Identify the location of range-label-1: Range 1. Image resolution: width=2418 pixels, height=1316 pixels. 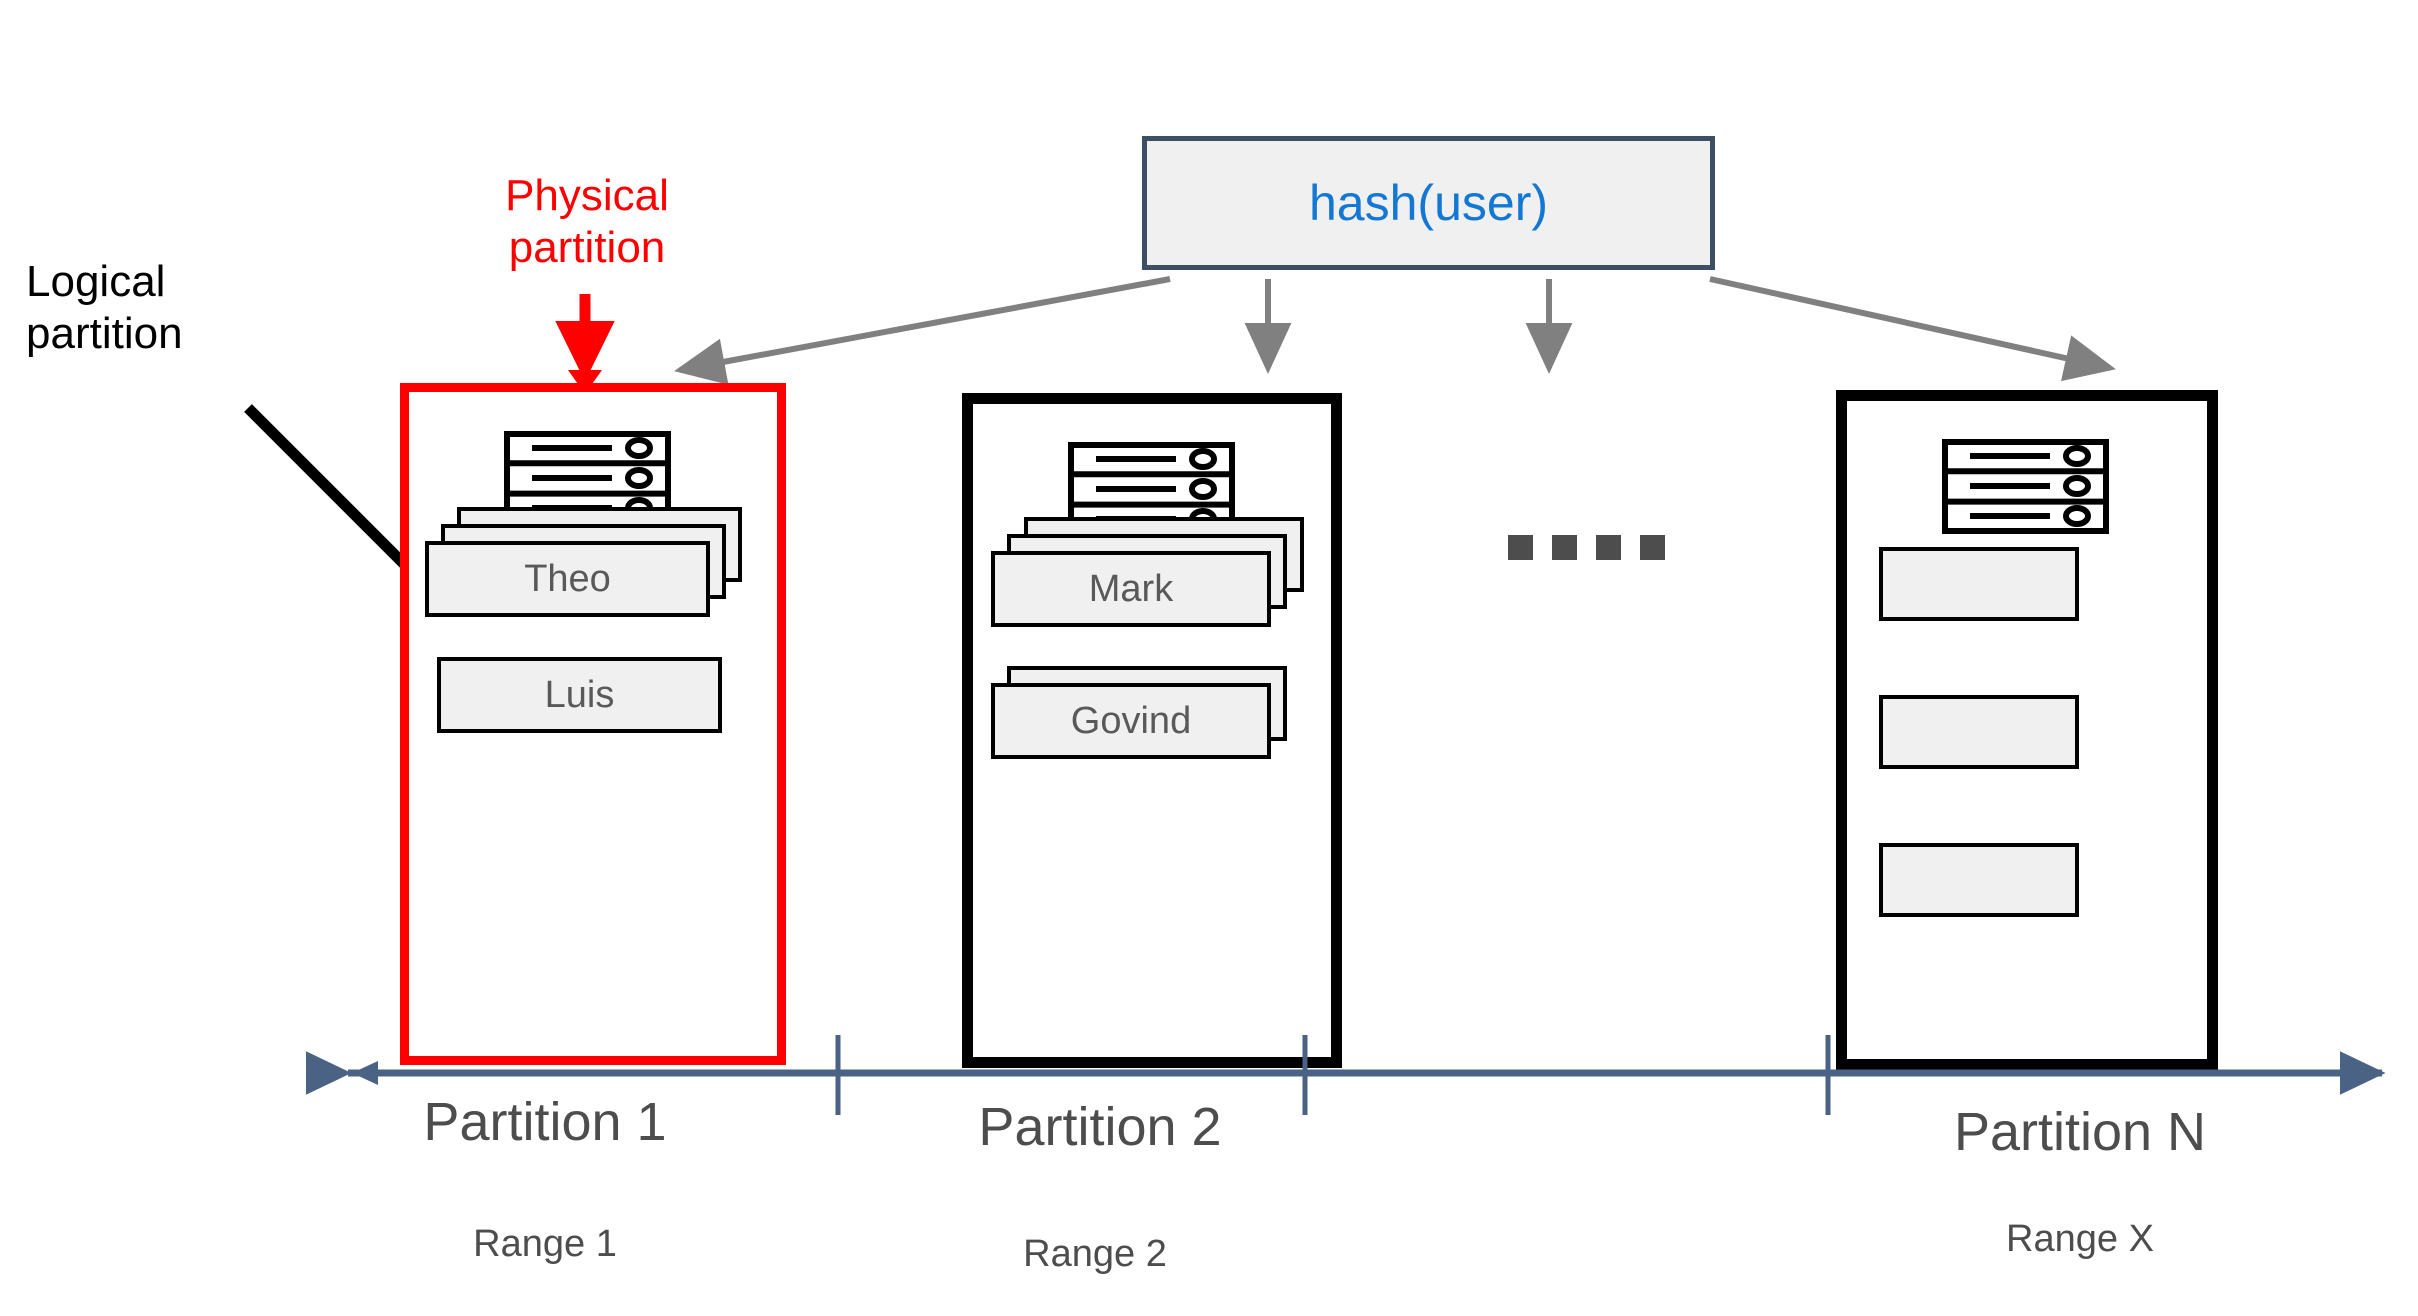
(545, 1244).